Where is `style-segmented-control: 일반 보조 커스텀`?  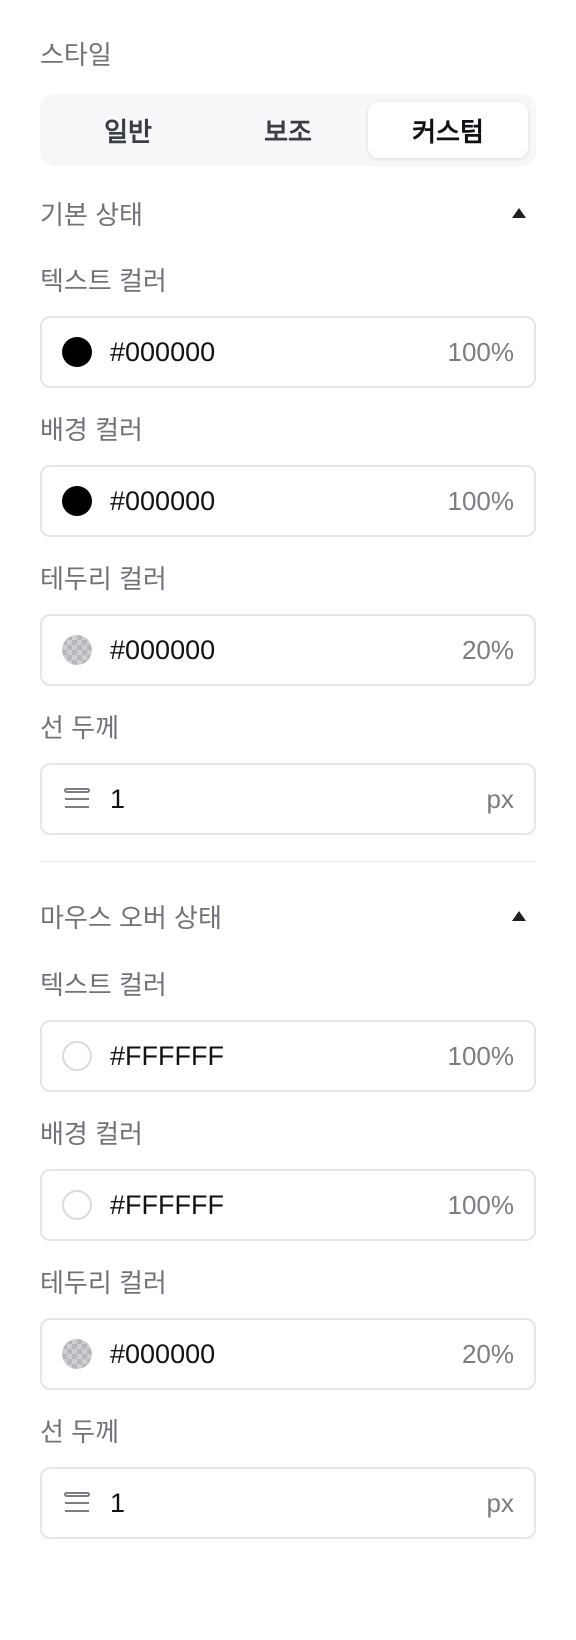
style-segmented-control: 일반 보조 커스텀 is located at coordinates (288, 130).